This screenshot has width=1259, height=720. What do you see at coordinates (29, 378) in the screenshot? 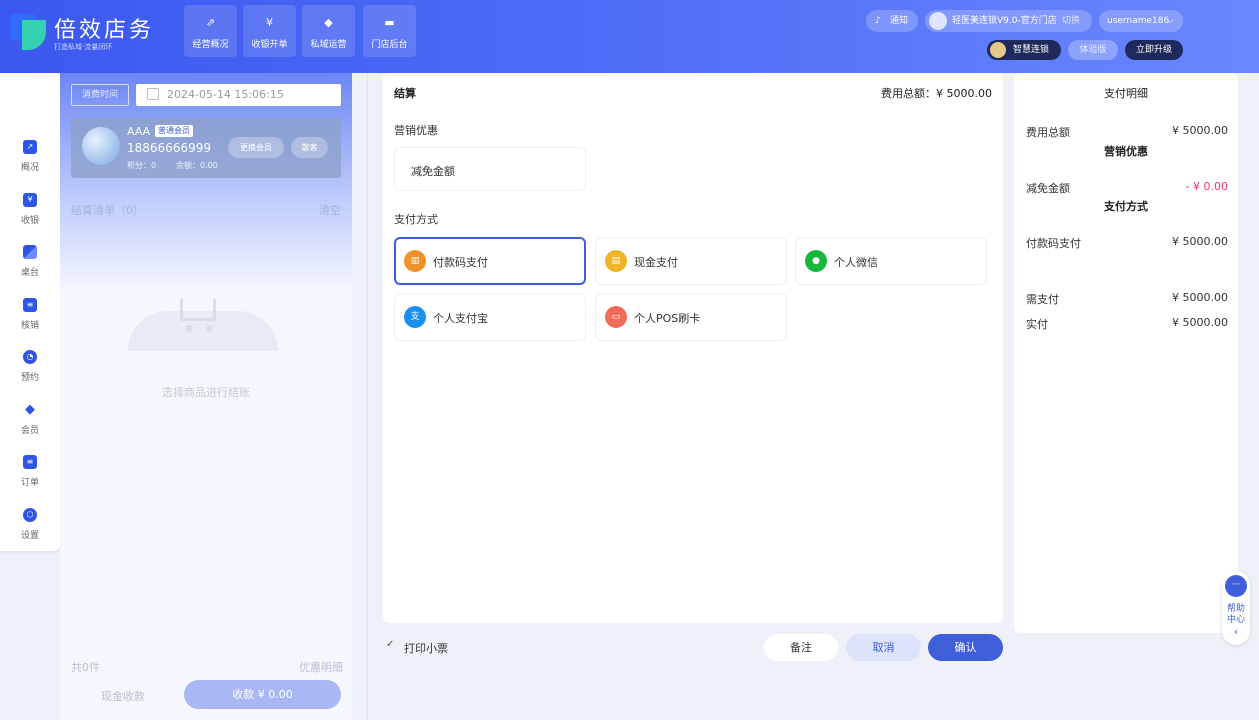
I see `sidebar-label: 预约` at bounding box center [29, 378].